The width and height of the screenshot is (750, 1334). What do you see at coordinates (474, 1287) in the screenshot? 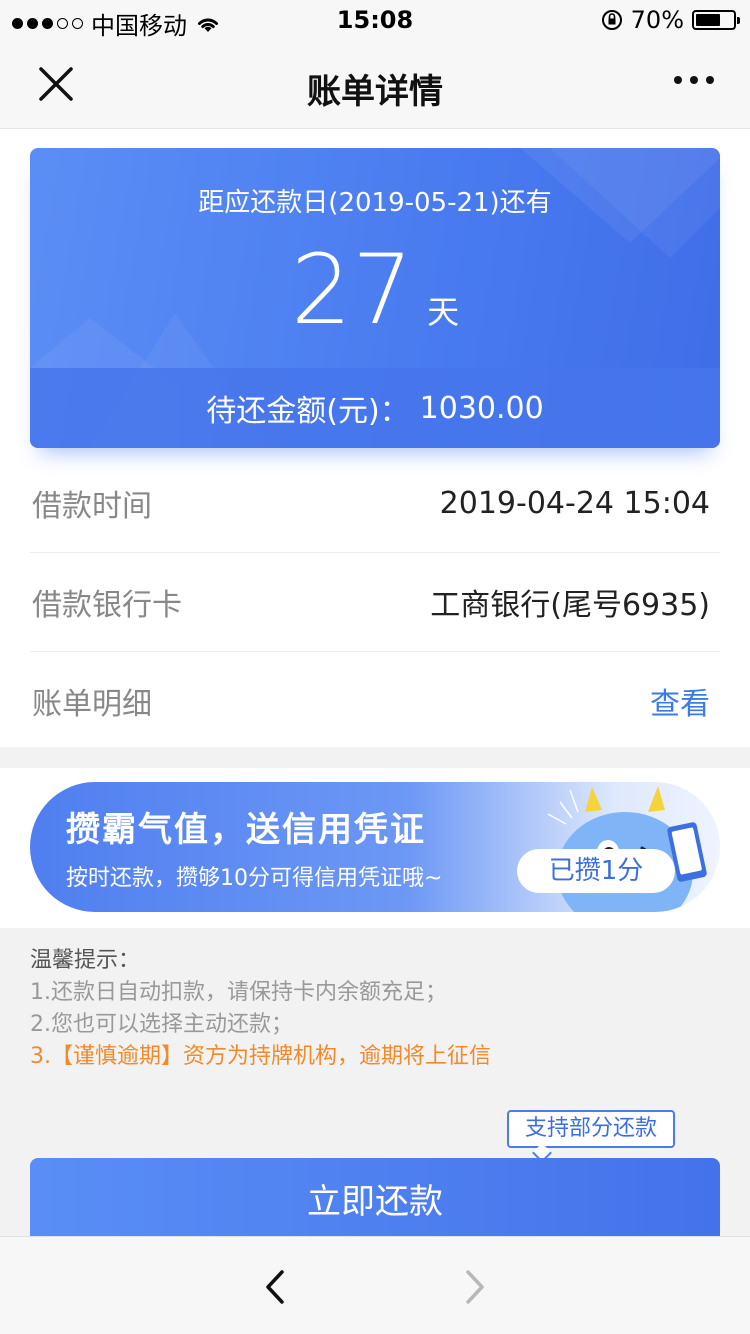
I see `forward-arrow-icon` at bounding box center [474, 1287].